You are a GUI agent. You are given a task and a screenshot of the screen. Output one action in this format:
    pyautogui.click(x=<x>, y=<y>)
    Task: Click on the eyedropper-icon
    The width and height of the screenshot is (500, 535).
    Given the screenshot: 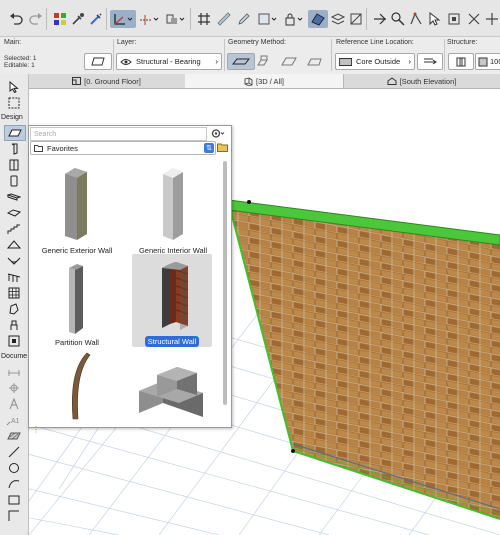 What is the action you would take?
    pyautogui.click(x=78, y=19)
    